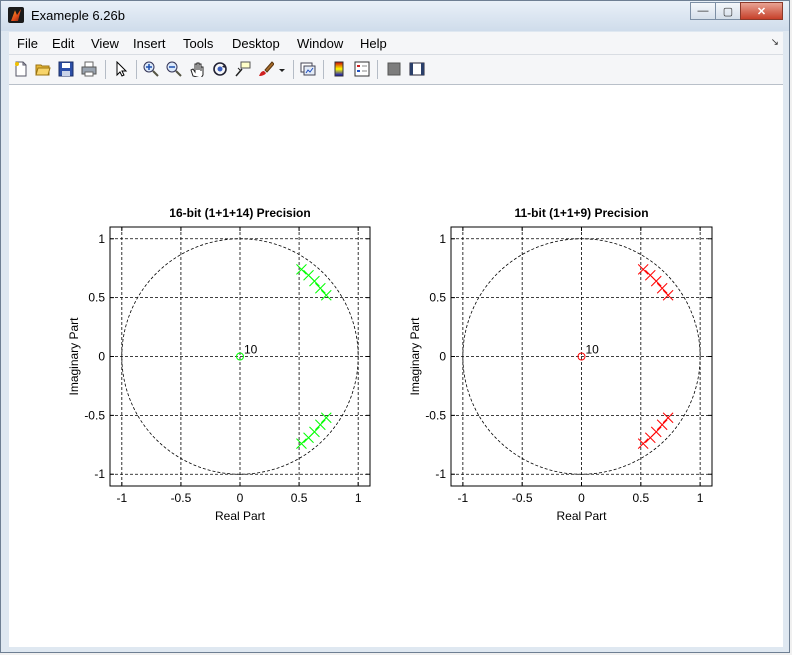  Describe the element at coordinates (78, 15) in the screenshot. I see `window-title: Exameple 6.26b` at that location.